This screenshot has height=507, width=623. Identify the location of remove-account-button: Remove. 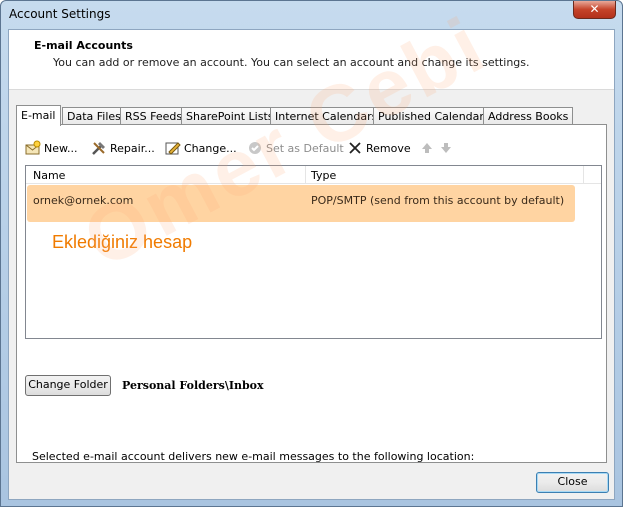
(379, 148).